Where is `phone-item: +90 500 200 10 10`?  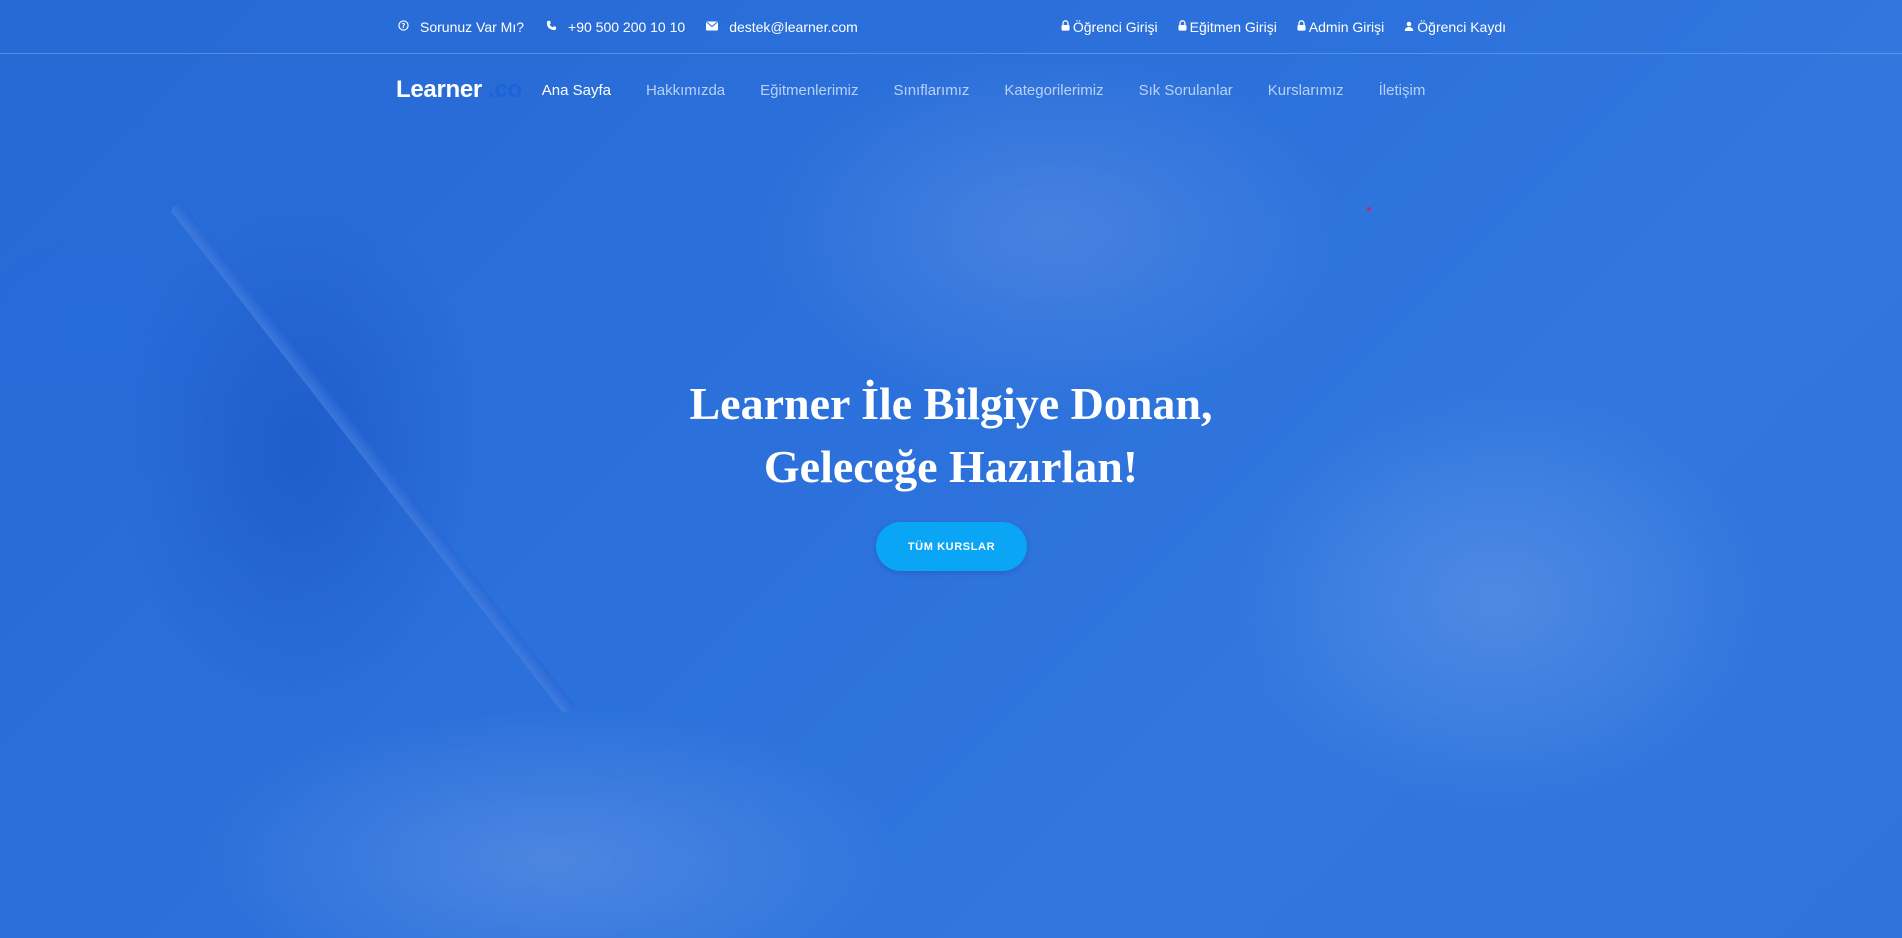
phone-item: +90 500 200 10 10 is located at coordinates (614, 27).